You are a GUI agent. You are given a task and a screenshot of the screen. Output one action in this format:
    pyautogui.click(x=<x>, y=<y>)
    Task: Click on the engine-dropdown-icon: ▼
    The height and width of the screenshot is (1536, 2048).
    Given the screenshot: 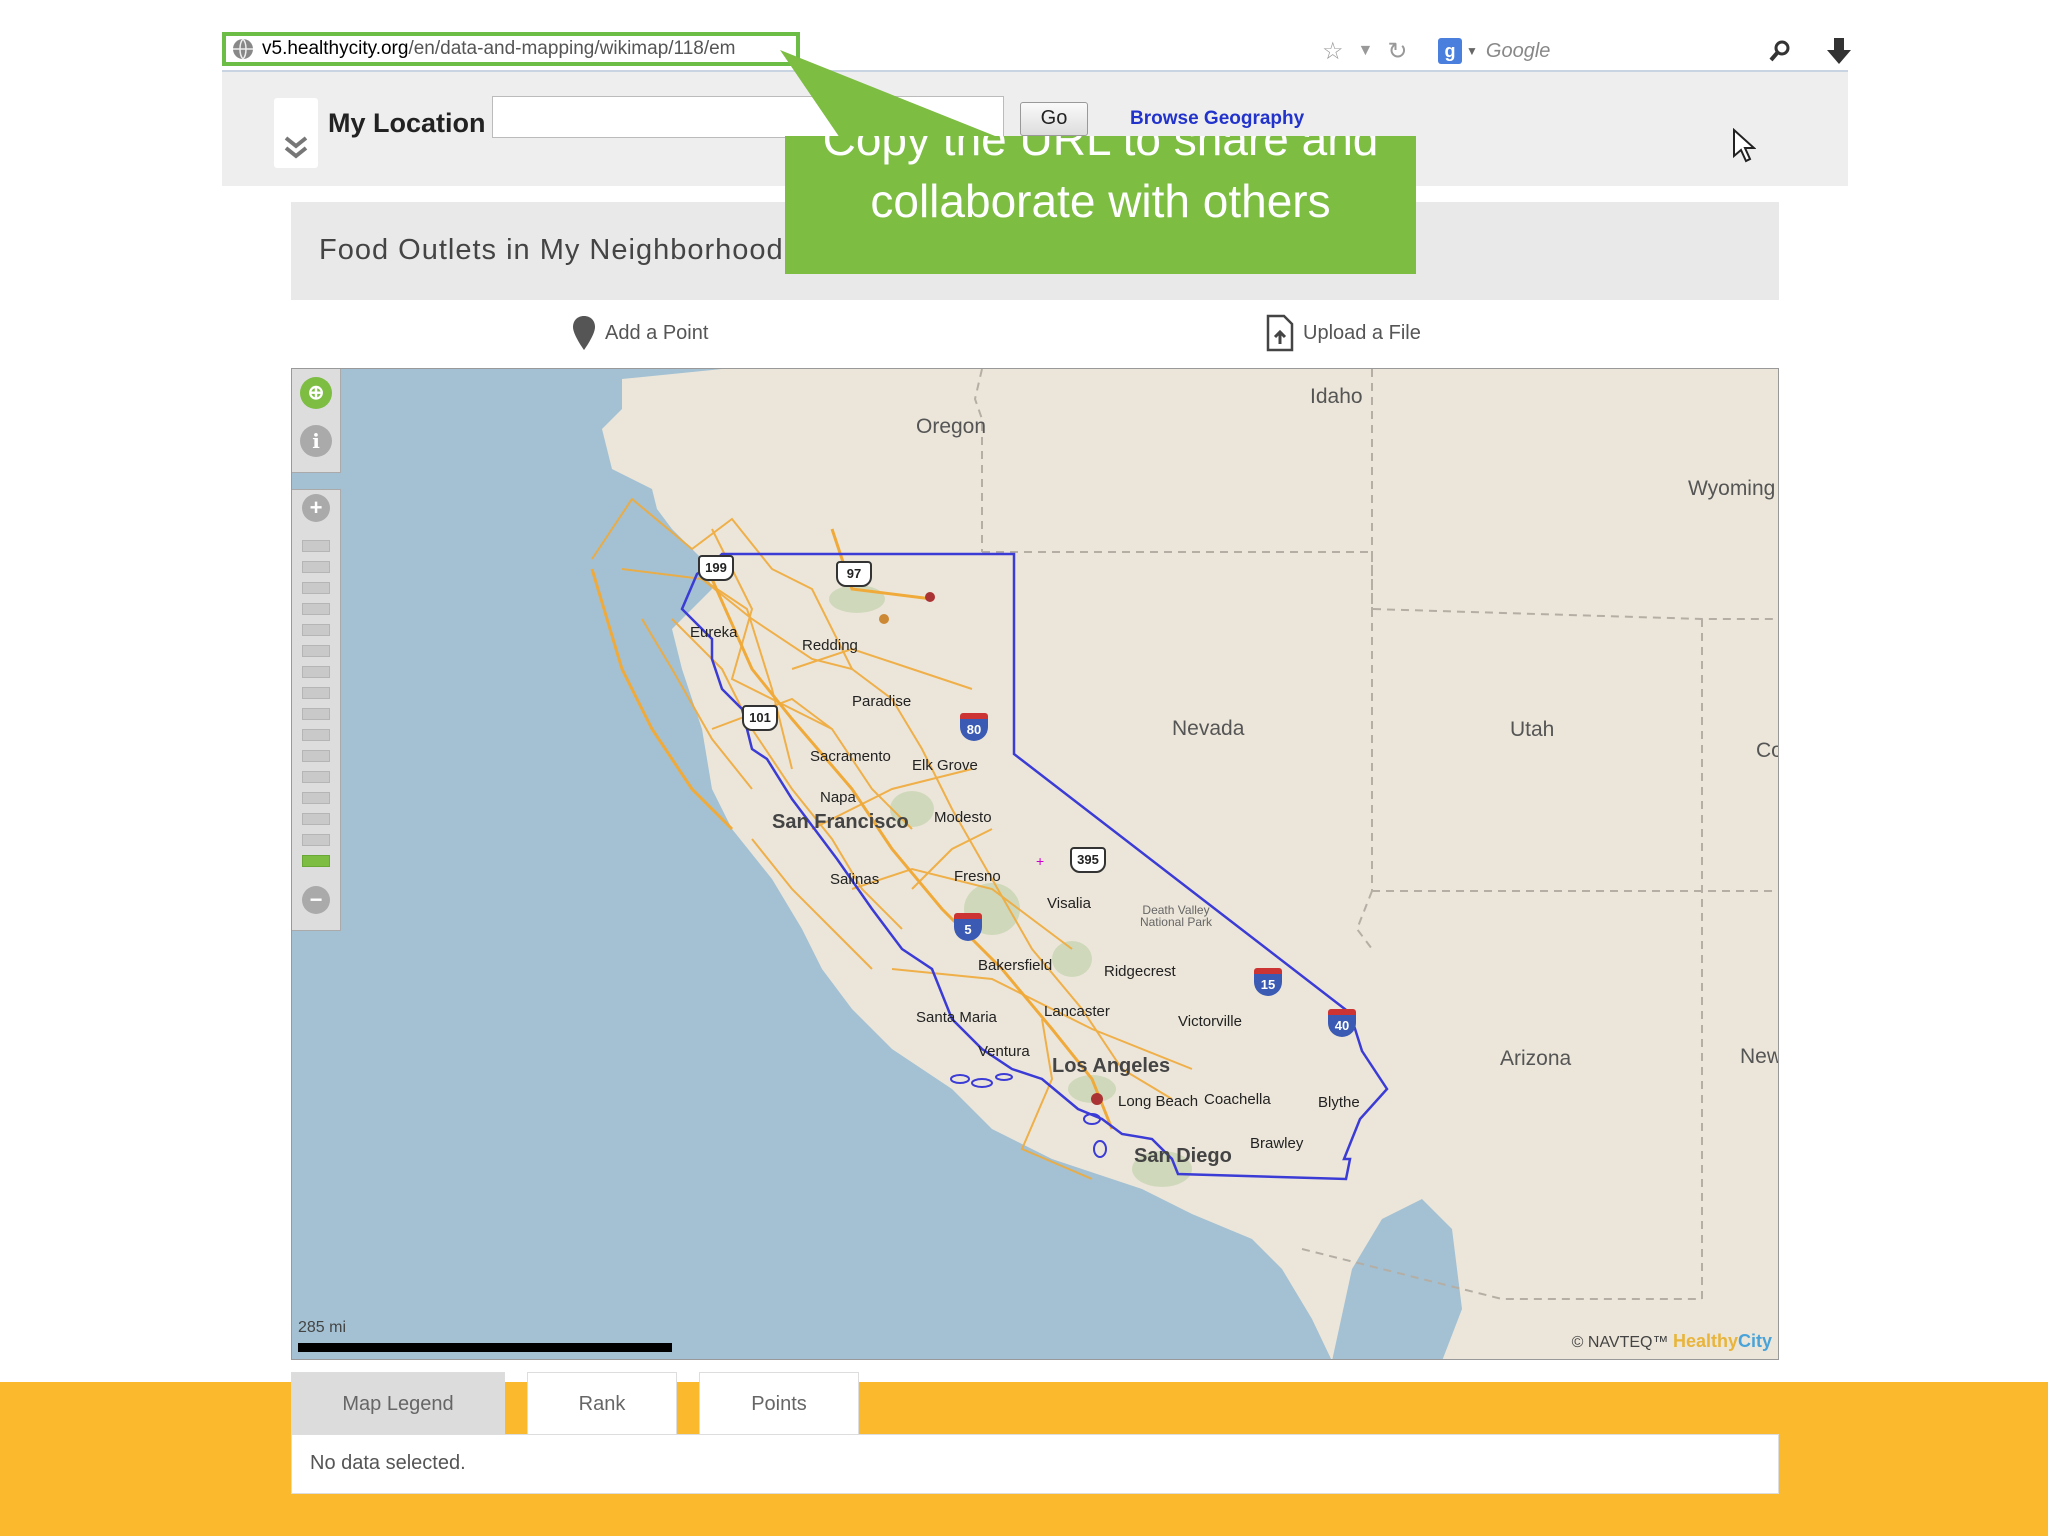 What is the action you would take?
    pyautogui.click(x=1472, y=51)
    